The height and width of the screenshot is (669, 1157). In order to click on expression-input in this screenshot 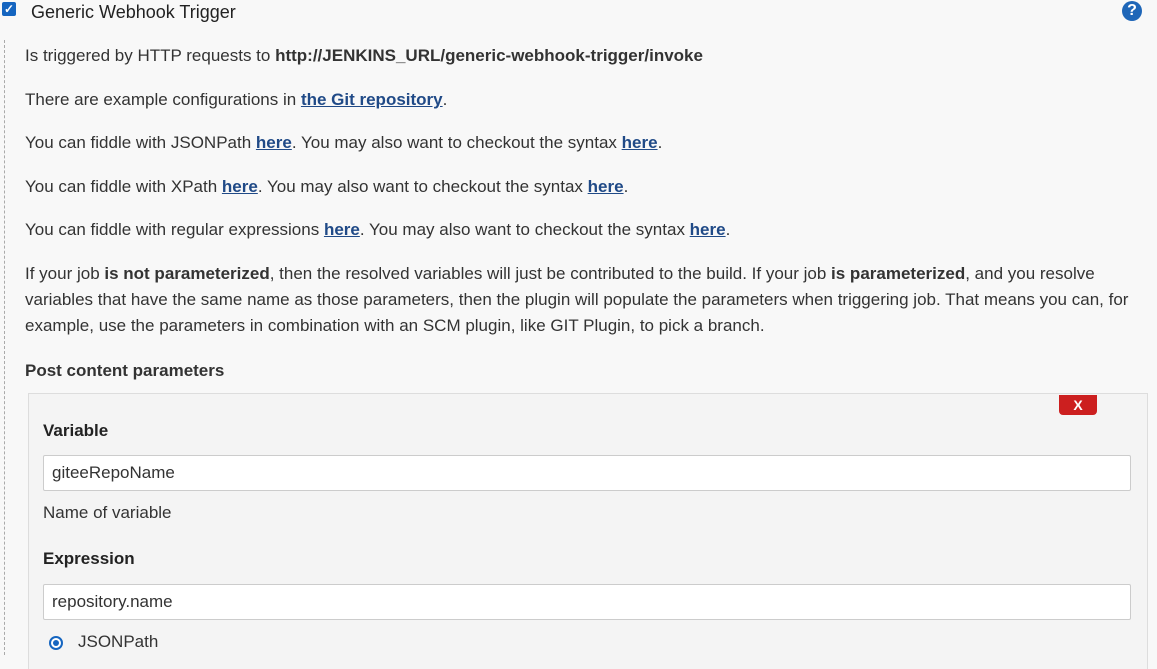, I will do `click(587, 602)`.